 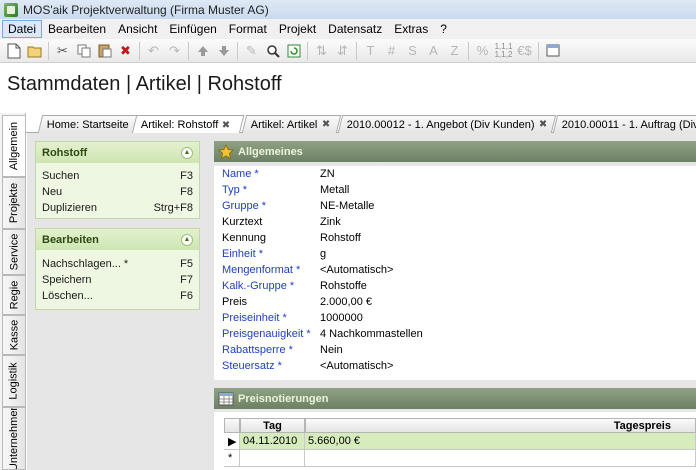 What do you see at coordinates (524, 51) in the screenshot?
I see `currency-button: €$` at bounding box center [524, 51].